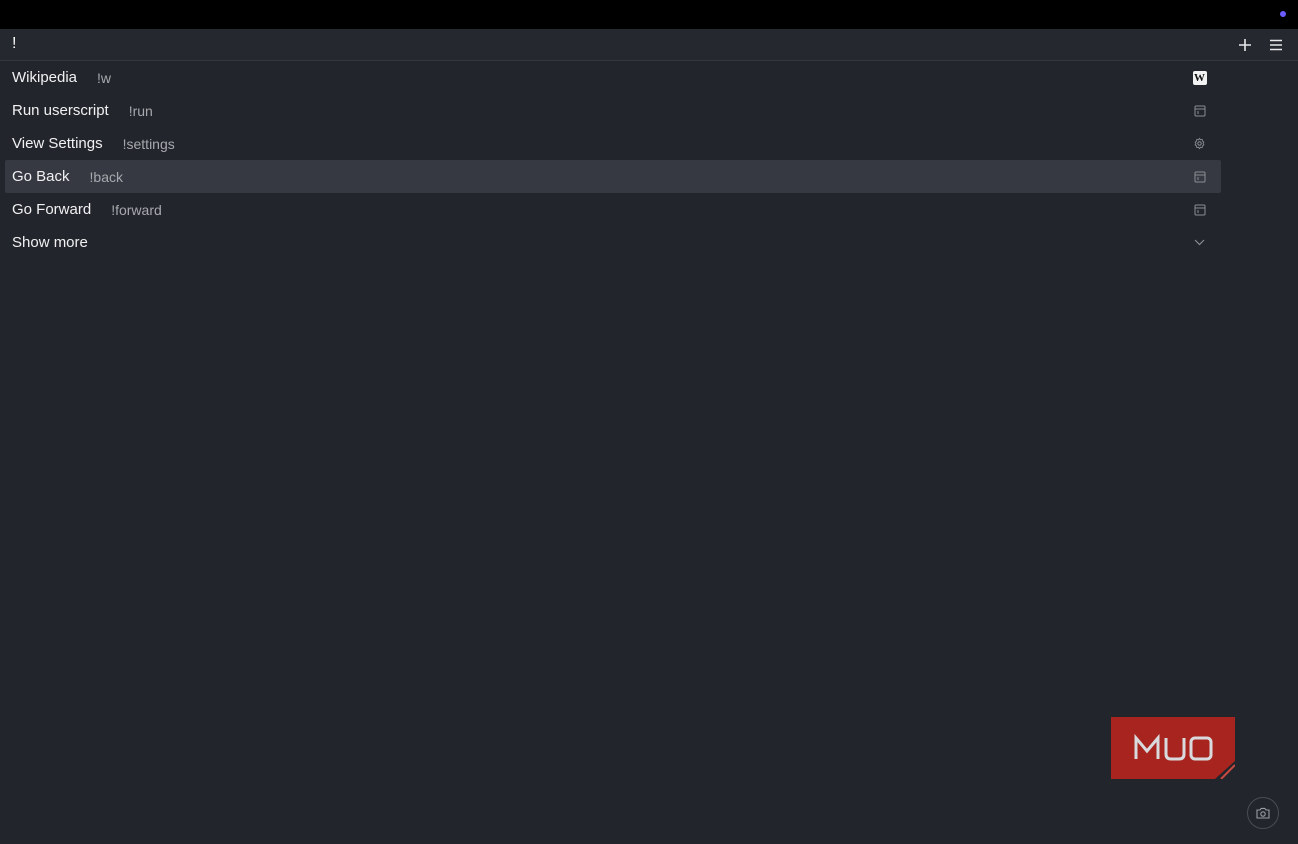 This screenshot has height=844, width=1298. I want to click on new-tab-button, so click(1245, 45).